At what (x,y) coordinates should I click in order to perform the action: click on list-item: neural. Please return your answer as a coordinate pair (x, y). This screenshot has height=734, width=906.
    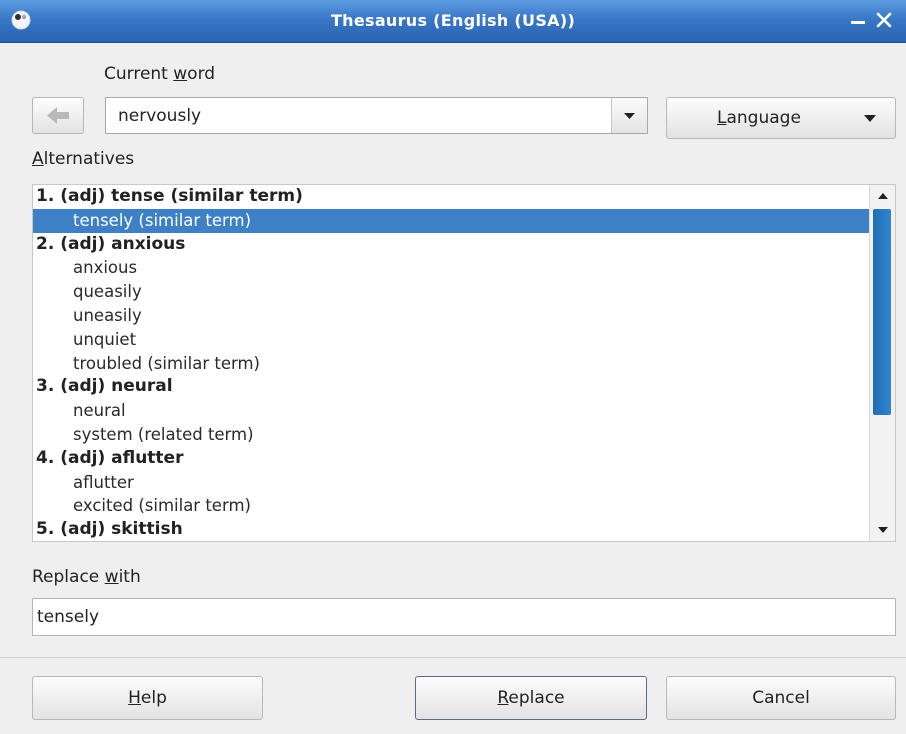
    Looking at the image, I should click on (451, 411).